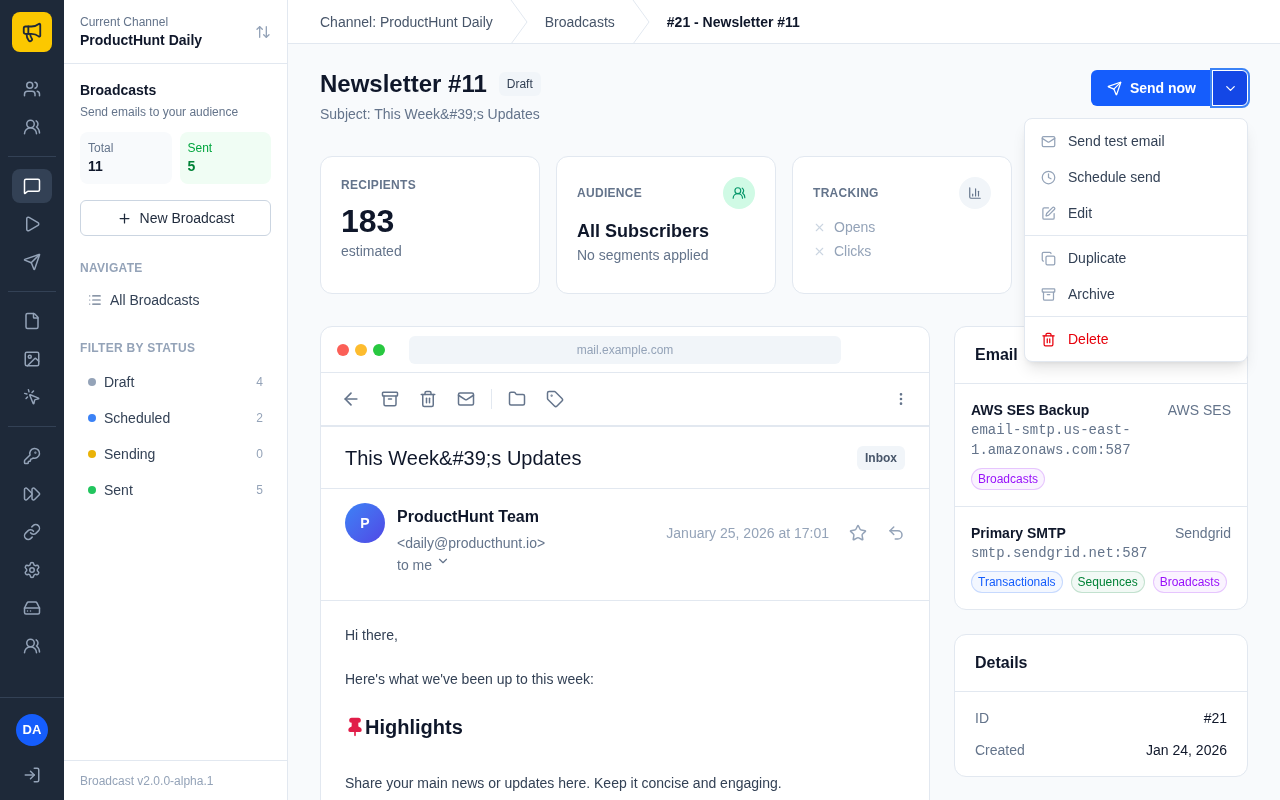  What do you see at coordinates (1230, 88) in the screenshot?
I see `more-actions-button` at bounding box center [1230, 88].